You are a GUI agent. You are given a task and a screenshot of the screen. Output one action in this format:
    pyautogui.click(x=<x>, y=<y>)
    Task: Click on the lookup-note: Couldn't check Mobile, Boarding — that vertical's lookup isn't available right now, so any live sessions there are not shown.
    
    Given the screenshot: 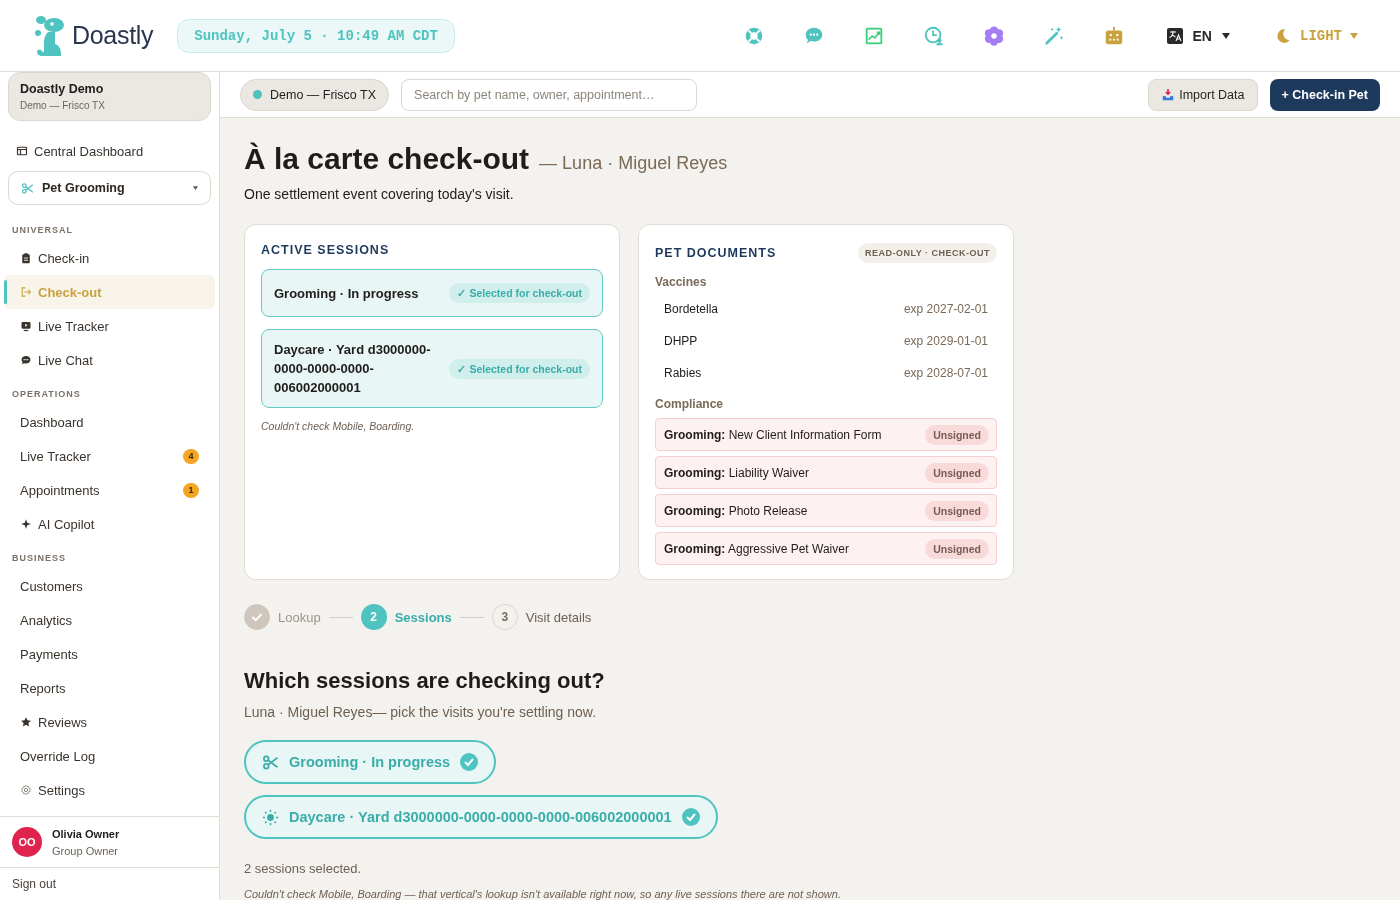 What is the action you would take?
    pyautogui.click(x=543, y=894)
    